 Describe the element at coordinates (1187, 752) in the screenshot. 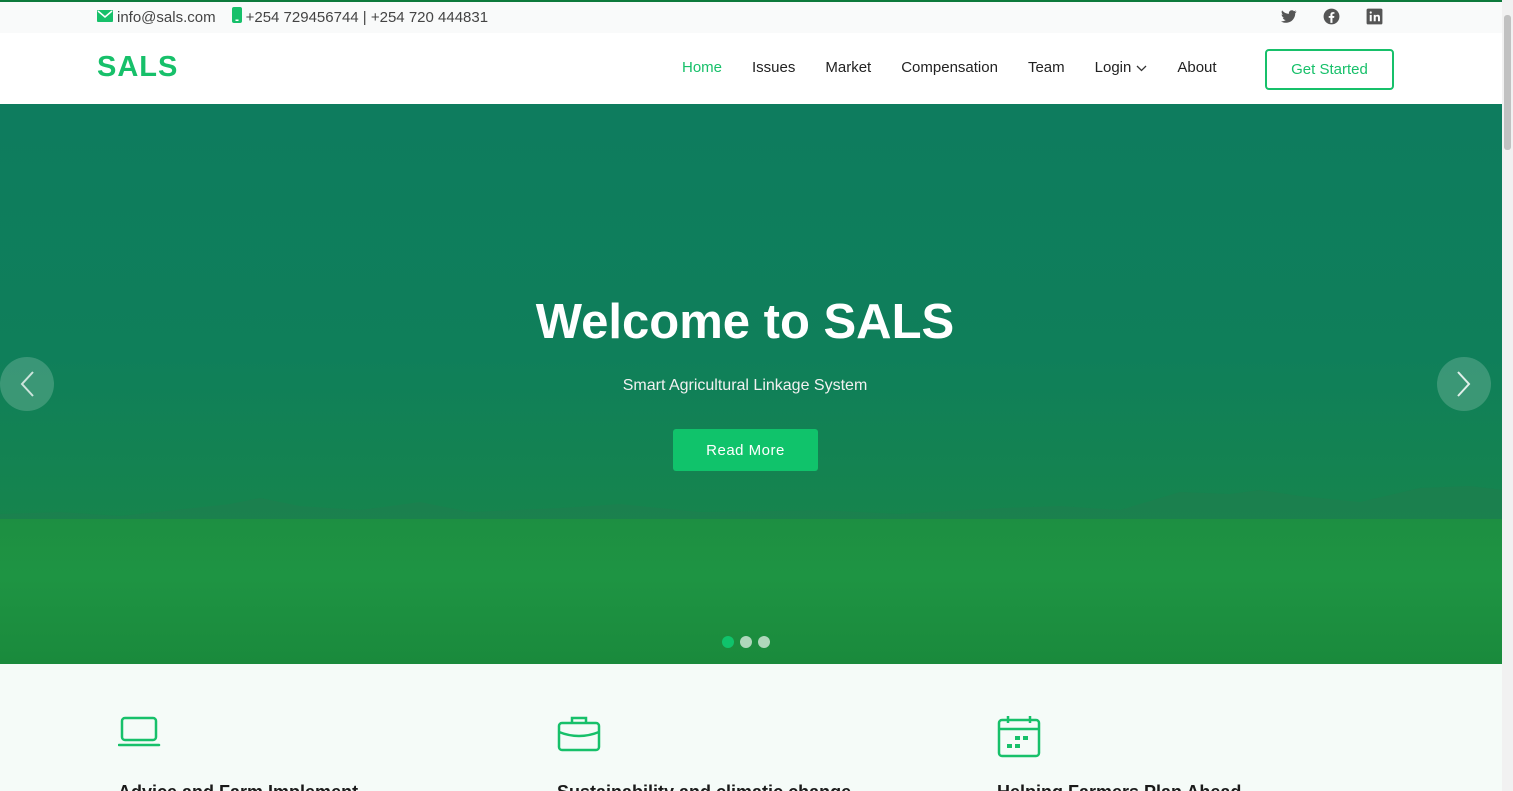

I see `feature-card: Helping Farmers Plan Ahead` at that location.